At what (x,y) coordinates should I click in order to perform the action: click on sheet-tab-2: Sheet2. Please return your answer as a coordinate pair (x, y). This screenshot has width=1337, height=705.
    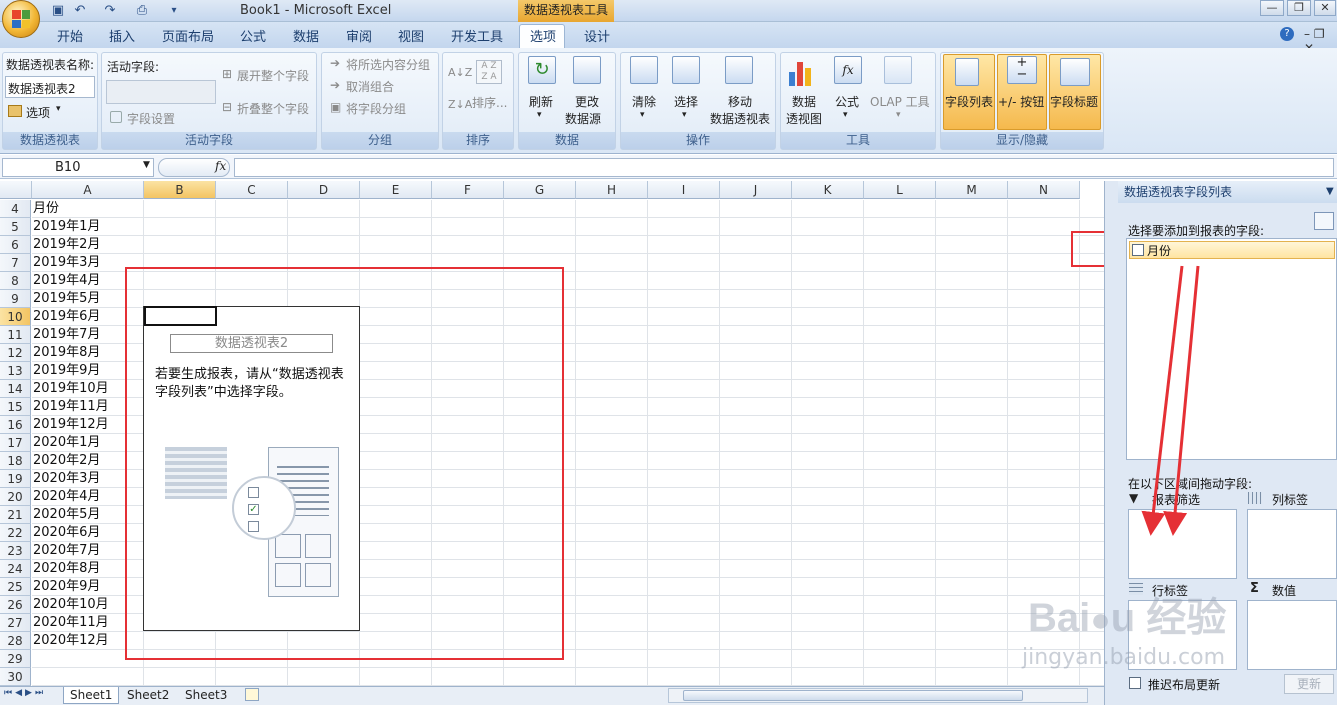
    Looking at the image, I should click on (148, 695).